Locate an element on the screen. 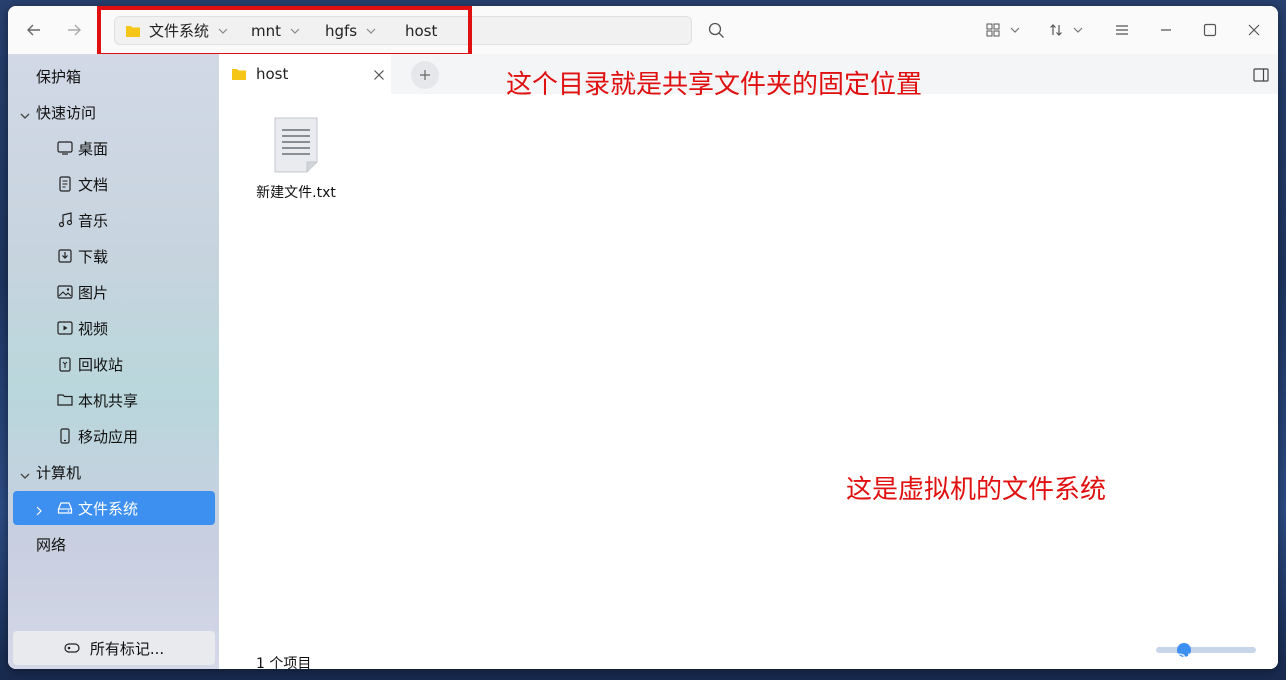 This screenshot has height=680, width=1286. sidebar-item-filesystem: 文件系统 is located at coordinates (114, 508).